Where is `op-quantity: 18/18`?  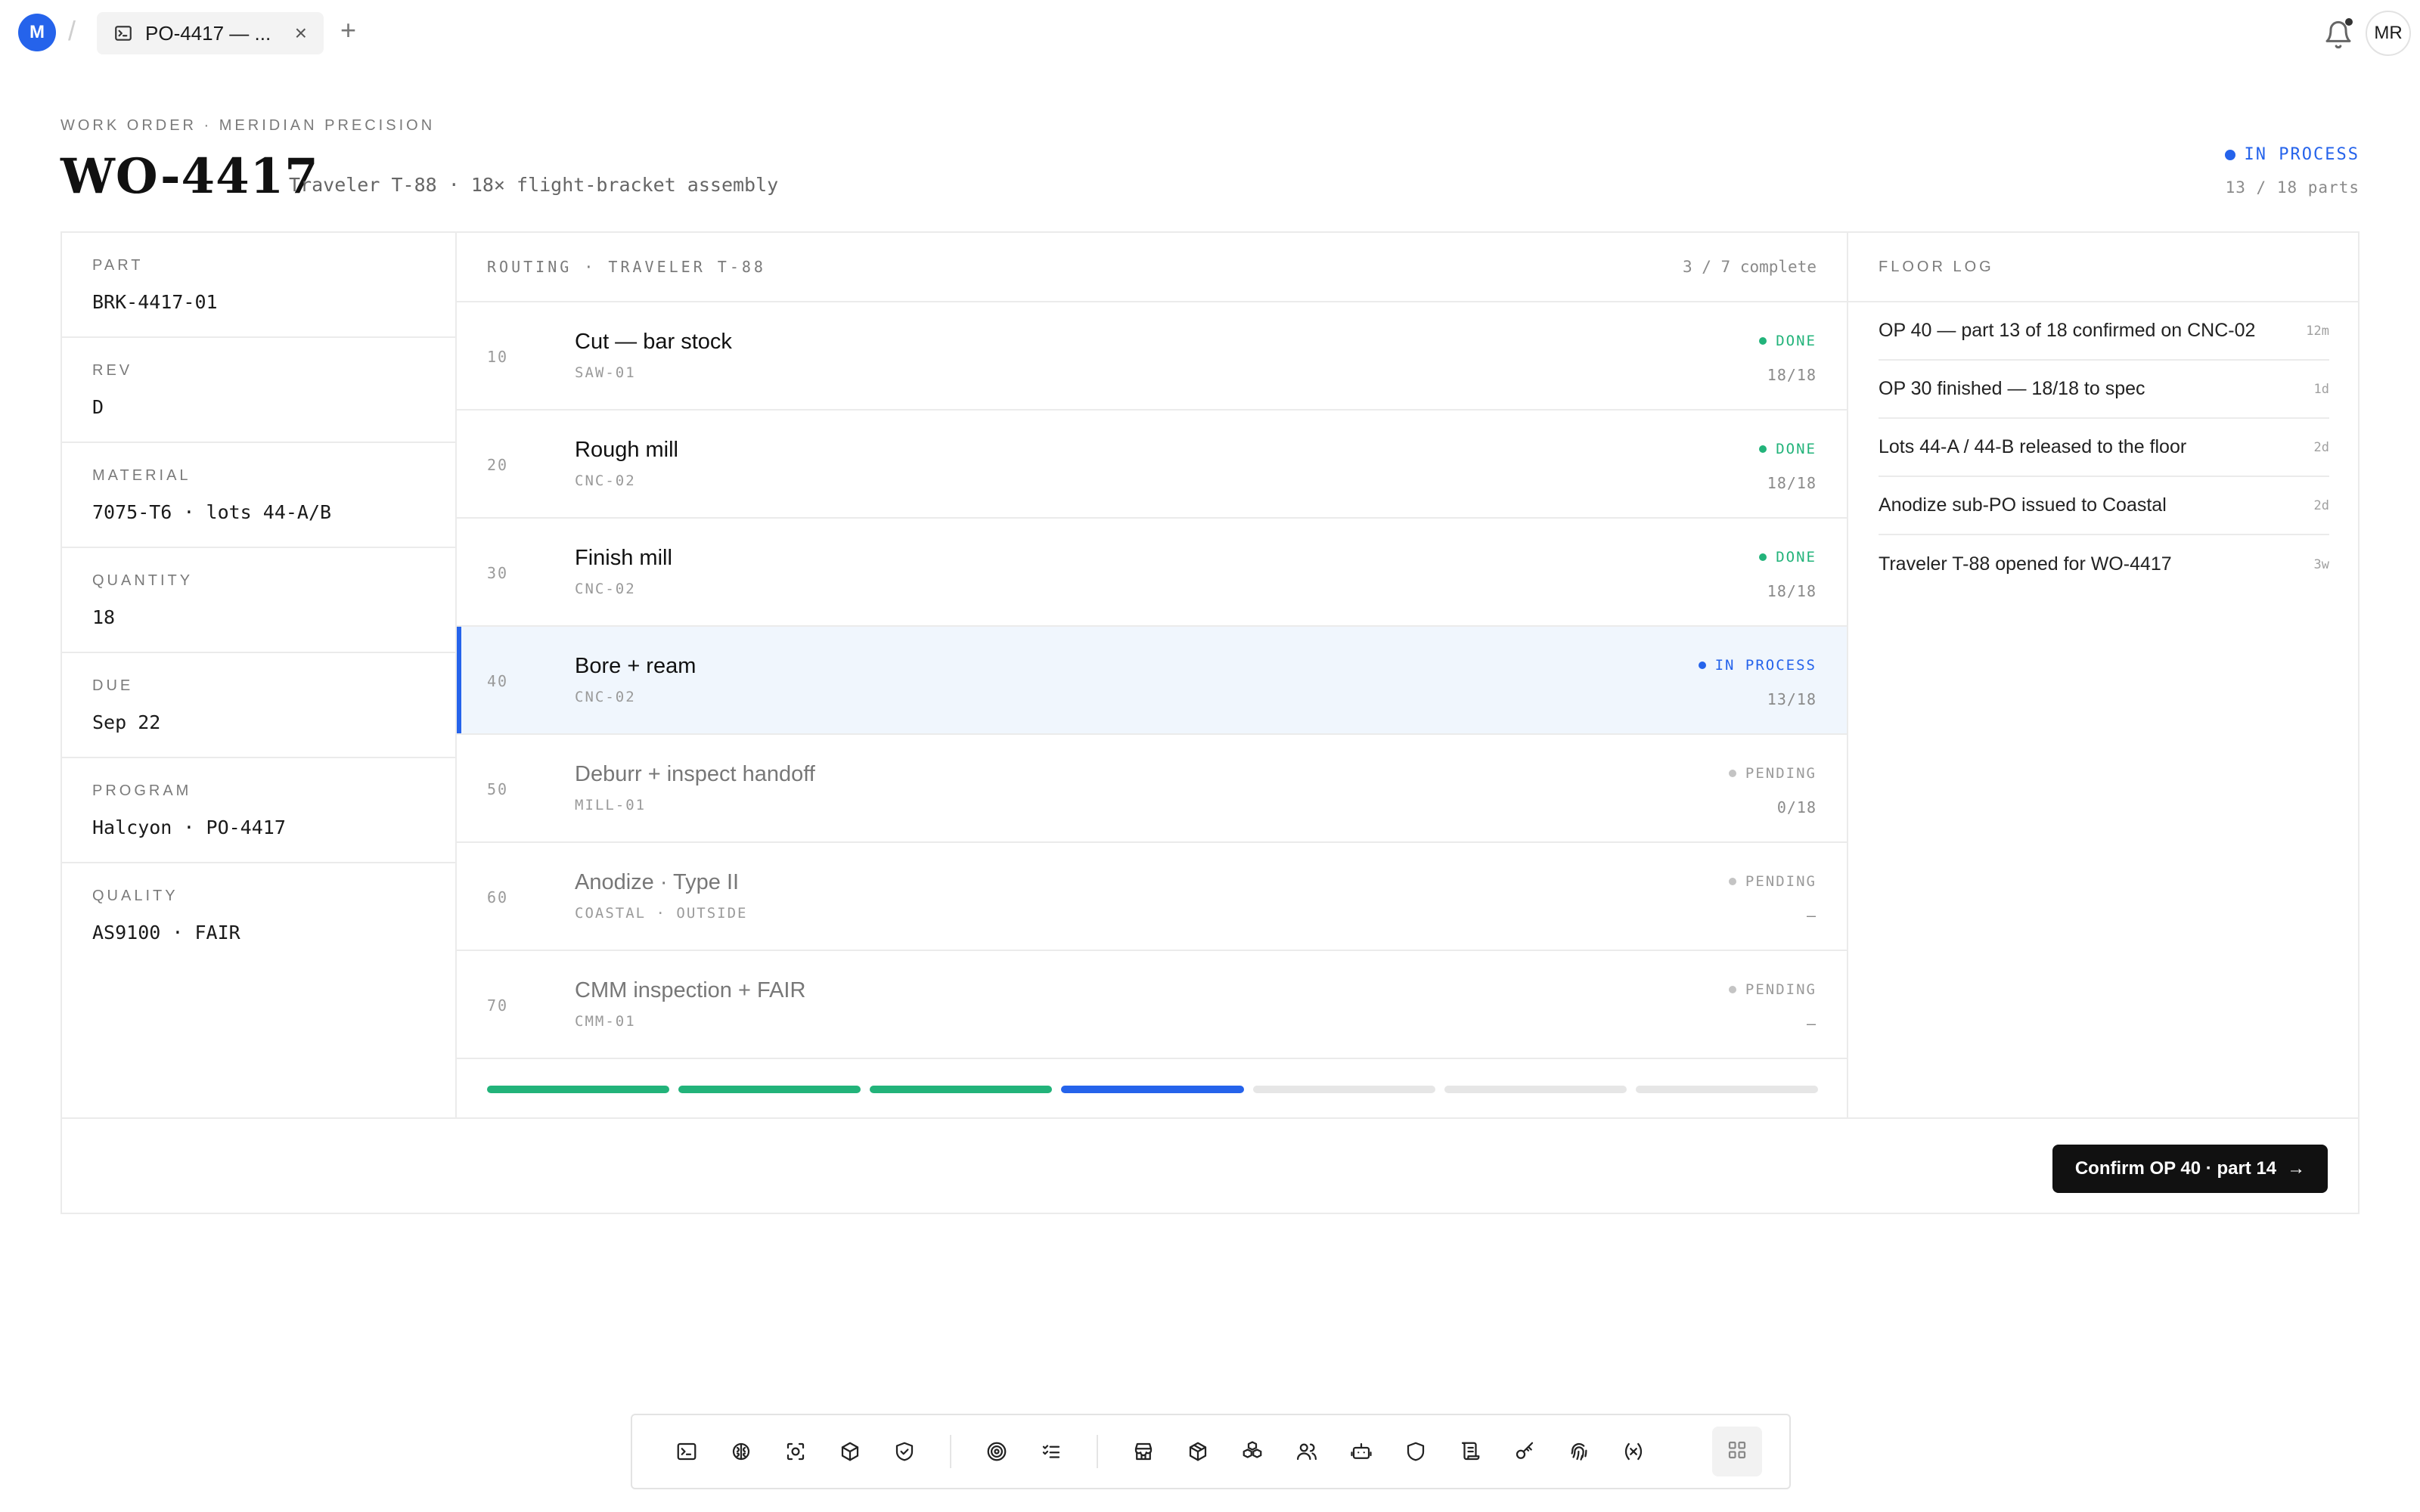 op-quantity: 18/18 is located at coordinates (1792, 591).